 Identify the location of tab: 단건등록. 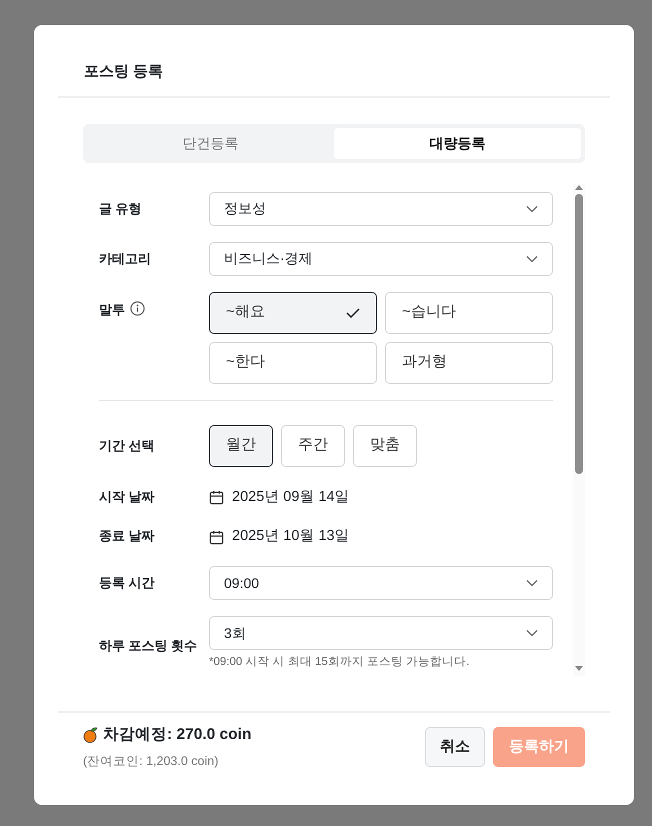
(210, 143).